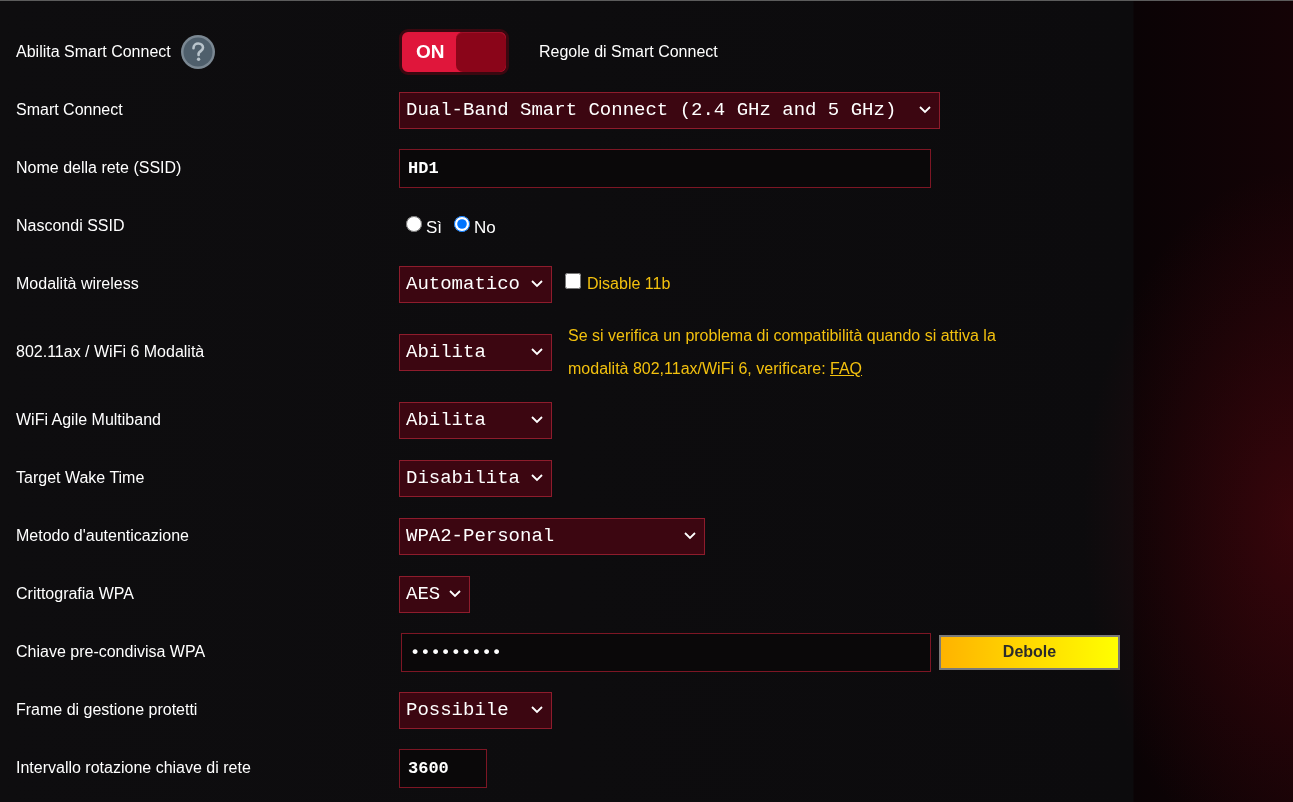 This screenshot has width=1293, height=802. Describe the element at coordinates (454, 52) in the screenshot. I see `toggle-switch: ON` at that location.